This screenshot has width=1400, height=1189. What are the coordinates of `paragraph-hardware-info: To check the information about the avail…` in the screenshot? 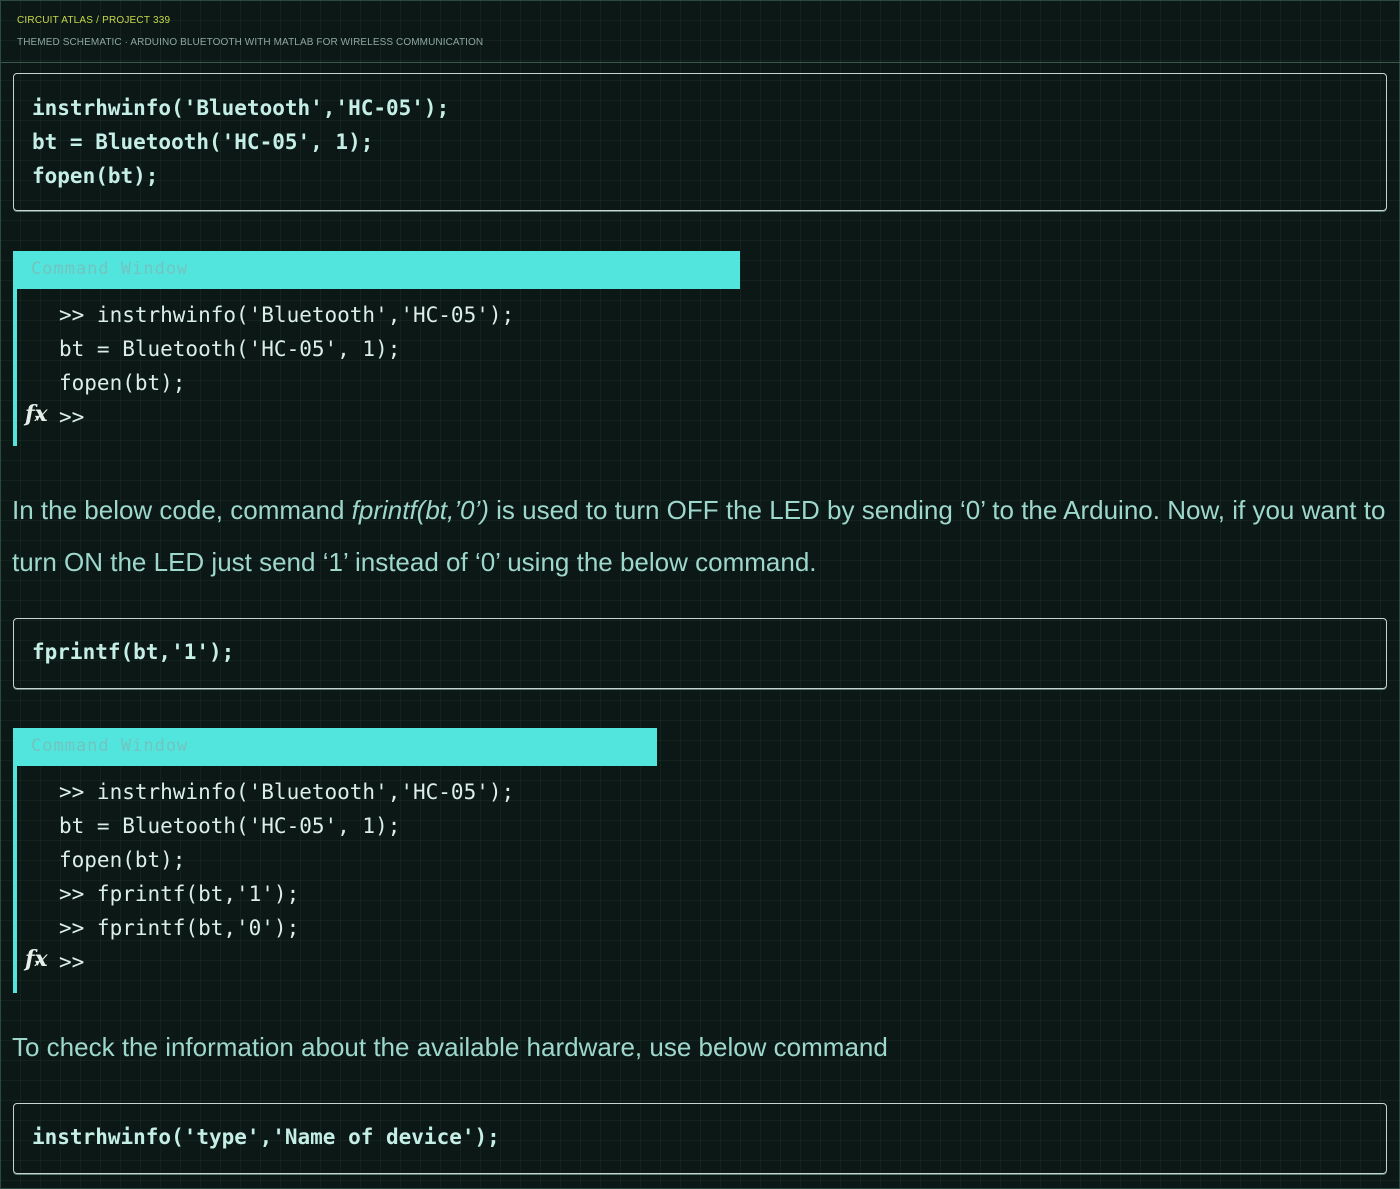 It's located at (450, 1047).